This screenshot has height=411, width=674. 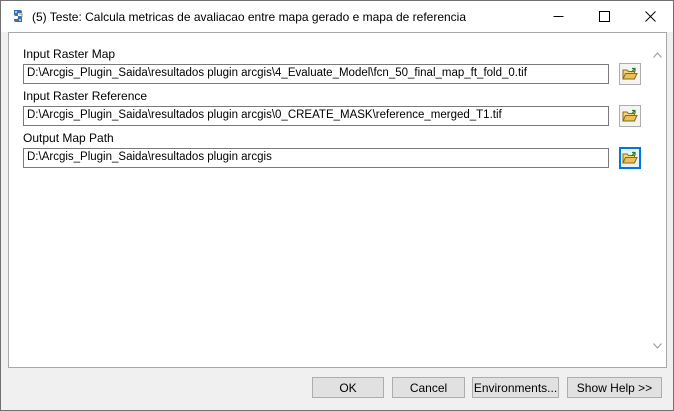 I want to click on minimize-icon, so click(x=558, y=16).